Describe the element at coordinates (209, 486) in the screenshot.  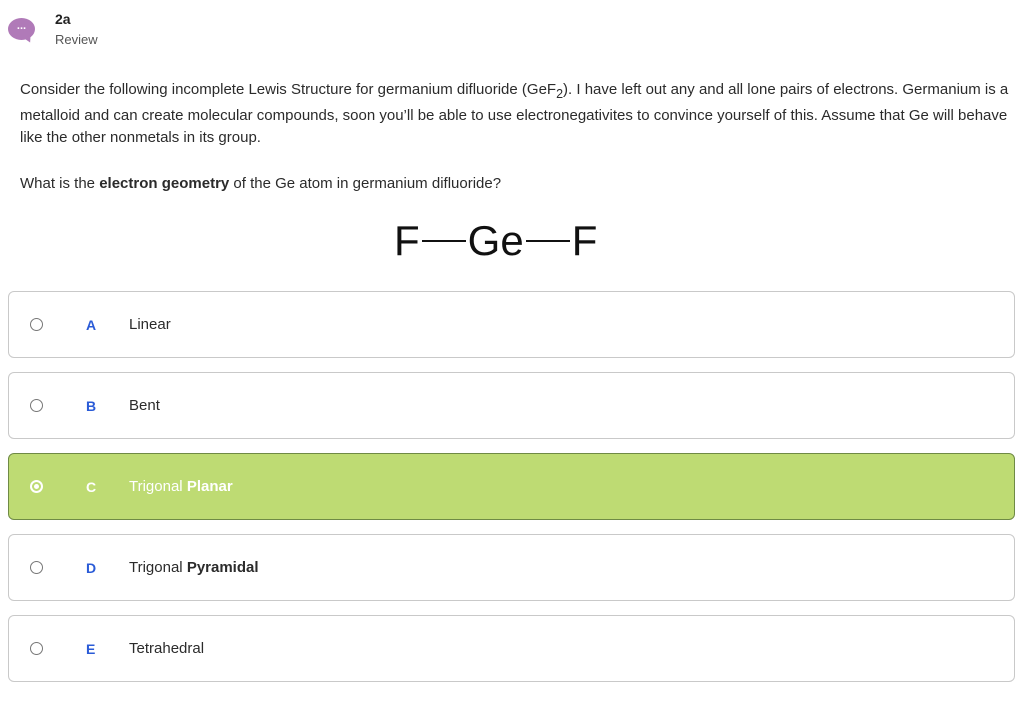
I see `option-label-bold: Planar` at that location.